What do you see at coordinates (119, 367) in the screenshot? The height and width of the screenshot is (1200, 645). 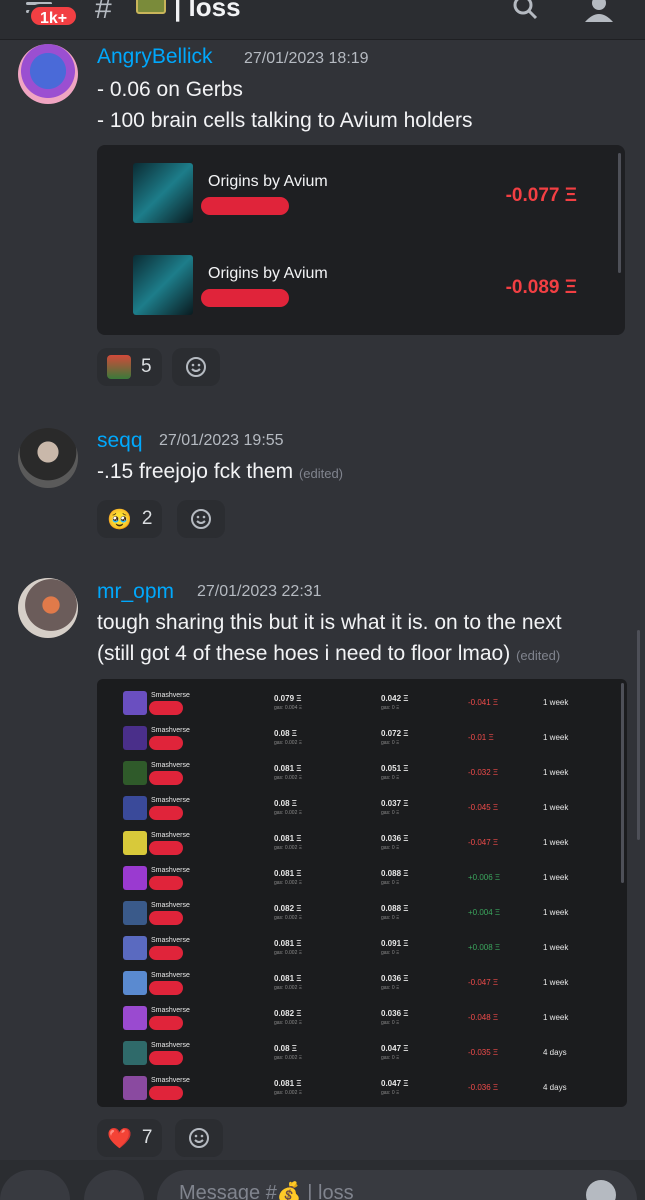 I see `pepe-sweat-emoji-icon` at bounding box center [119, 367].